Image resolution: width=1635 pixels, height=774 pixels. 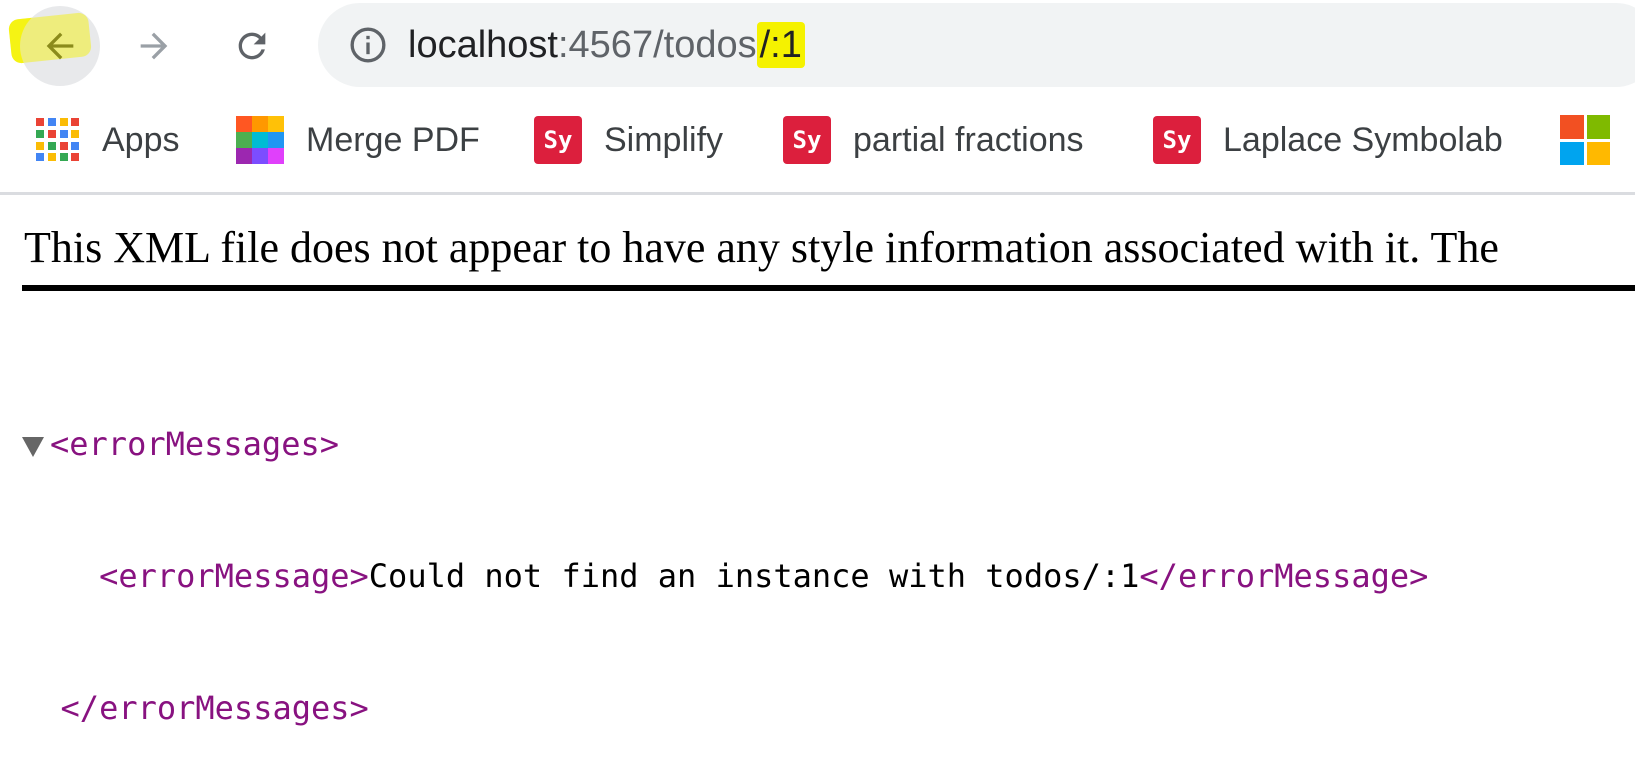 I want to click on microsoft-icon, so click(x=1585, y=140).